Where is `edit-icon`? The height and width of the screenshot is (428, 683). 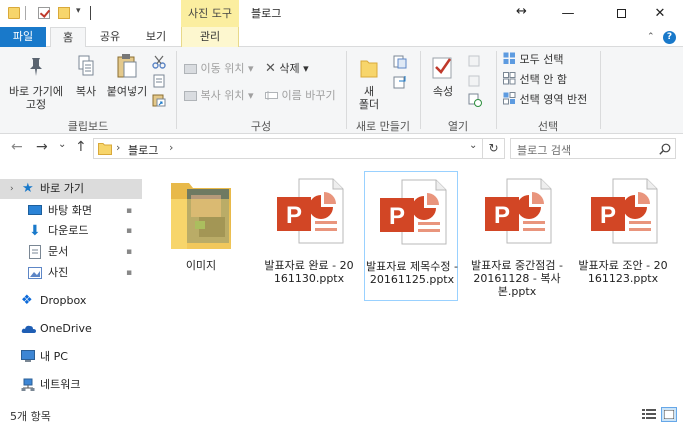
edit-icon is located at coordinates (474, 81).